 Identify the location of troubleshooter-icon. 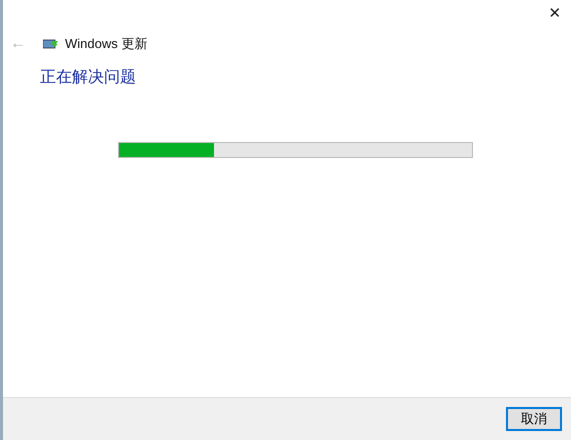
(51, 44).